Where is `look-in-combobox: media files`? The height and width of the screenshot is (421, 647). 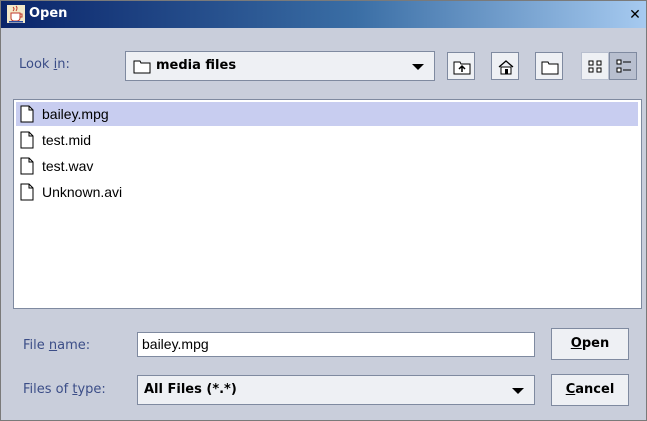 look-in-combobox: media files is located at coordinates (280, 66).